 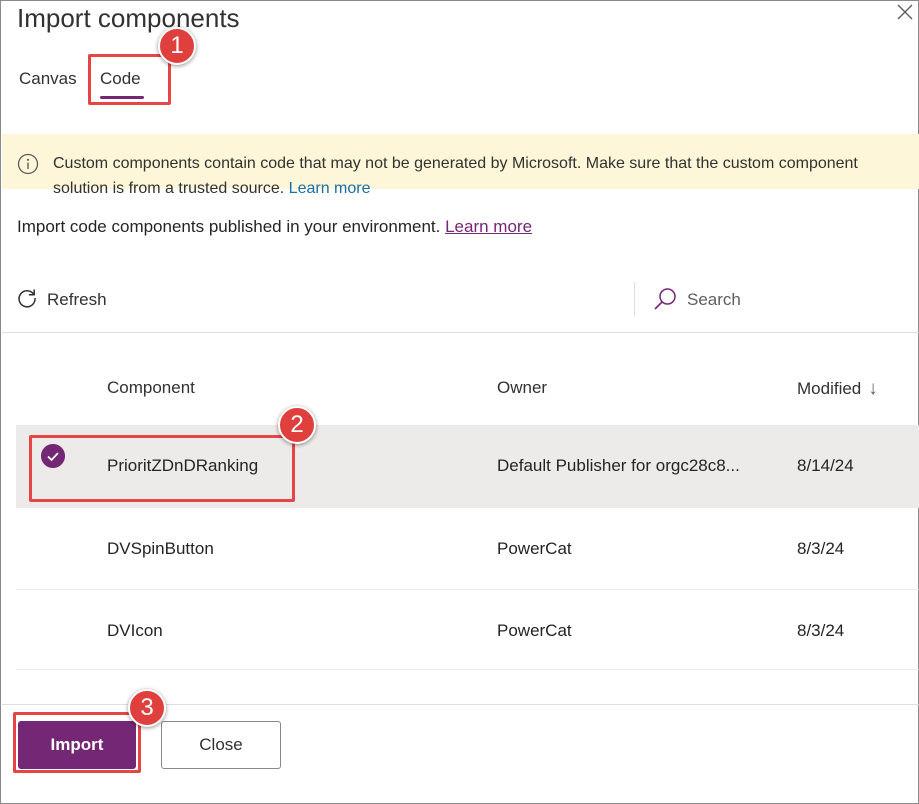 I want to click on import-learn-more-link: Learn more, so click(x=488, y=226).